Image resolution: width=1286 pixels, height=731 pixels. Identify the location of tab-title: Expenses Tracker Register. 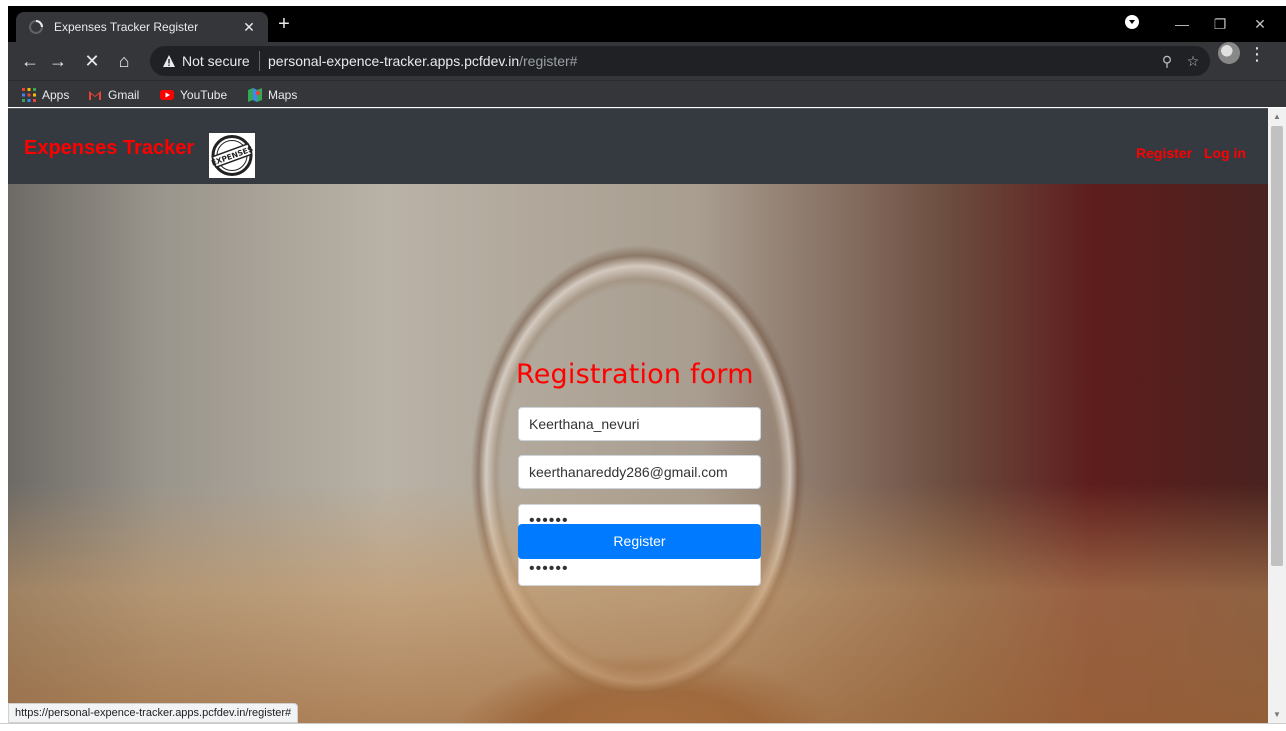
(126, 27).